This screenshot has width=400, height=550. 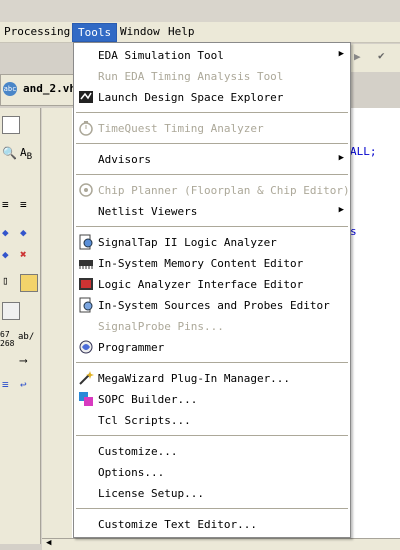 What do you see at coordinates (10, 89) in the screenshot?
I see `vhdl-file-icon: abc` at bounding box center [10, 89].